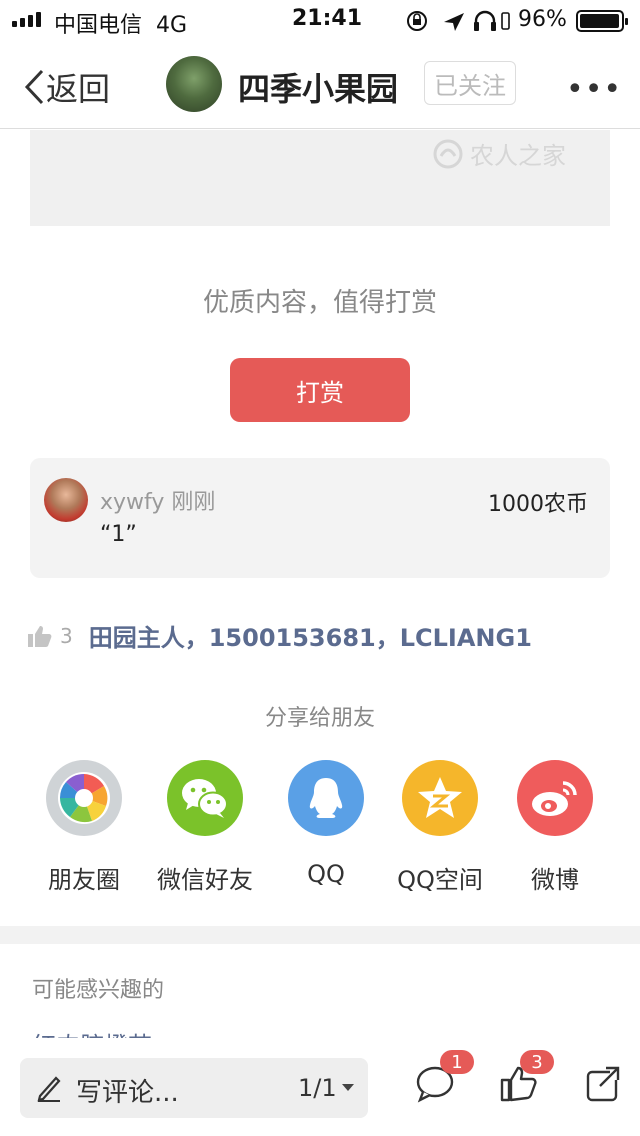 This screenshot has height=1136, width=640. I want to click on carrier-label: 中国电信 4G, so click(121, 25).